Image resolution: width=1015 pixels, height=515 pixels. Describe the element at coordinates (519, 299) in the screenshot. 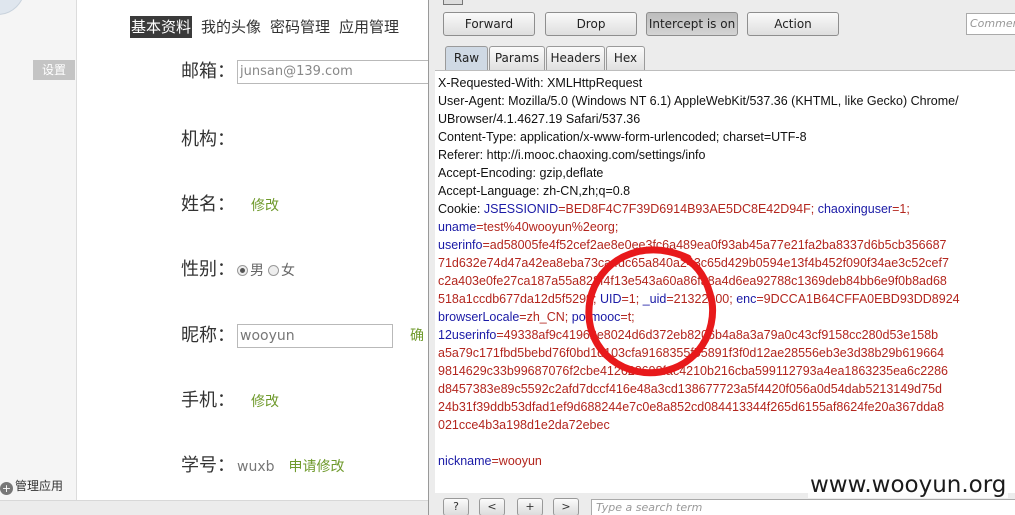

I see `cookie-value: 518a1ccdb677da12d5f5299;` at that location.